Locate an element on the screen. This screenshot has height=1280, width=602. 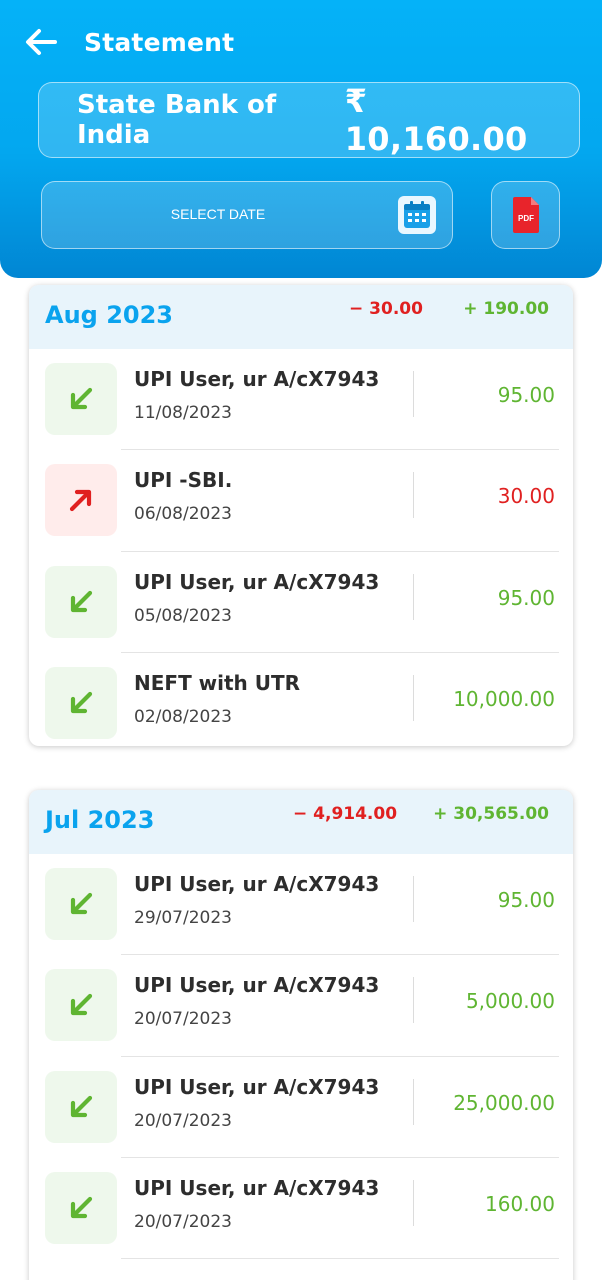
transaction-date: 05/08/2023 is located at coordinates (183, 615).